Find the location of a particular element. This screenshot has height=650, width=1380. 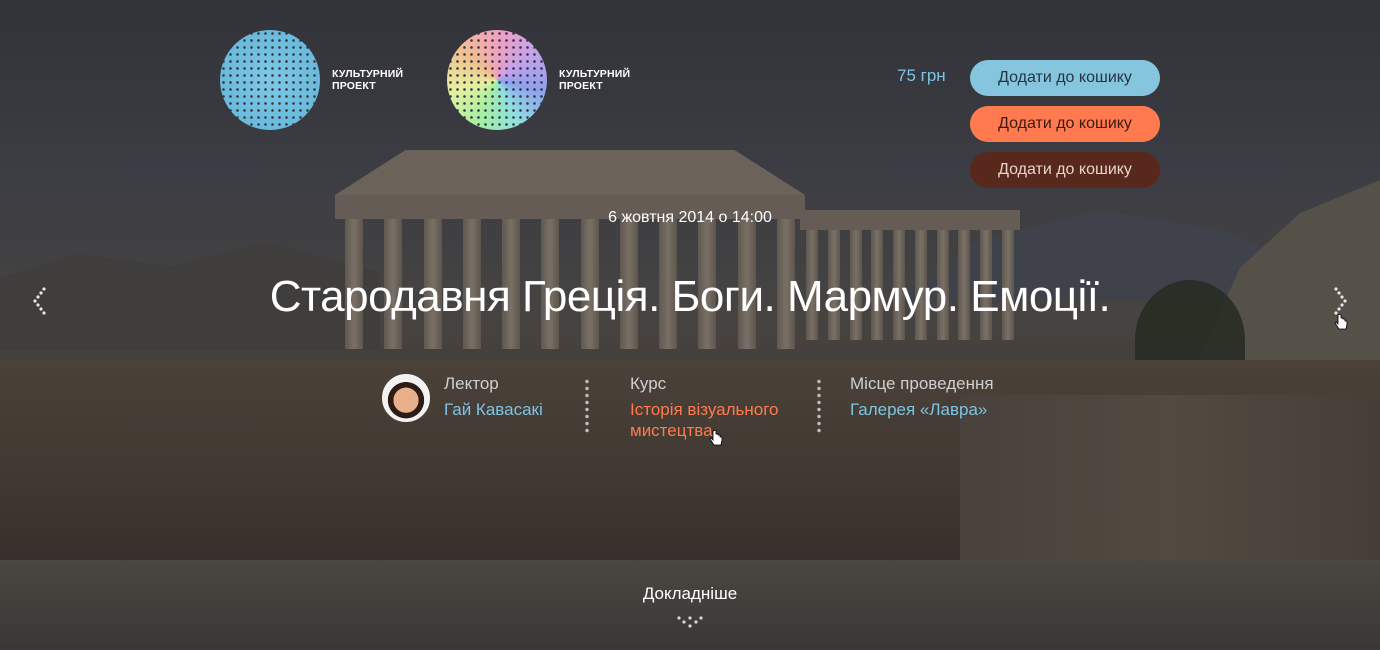

lecturer-label: Лектор is located at coordinates (471, 383).